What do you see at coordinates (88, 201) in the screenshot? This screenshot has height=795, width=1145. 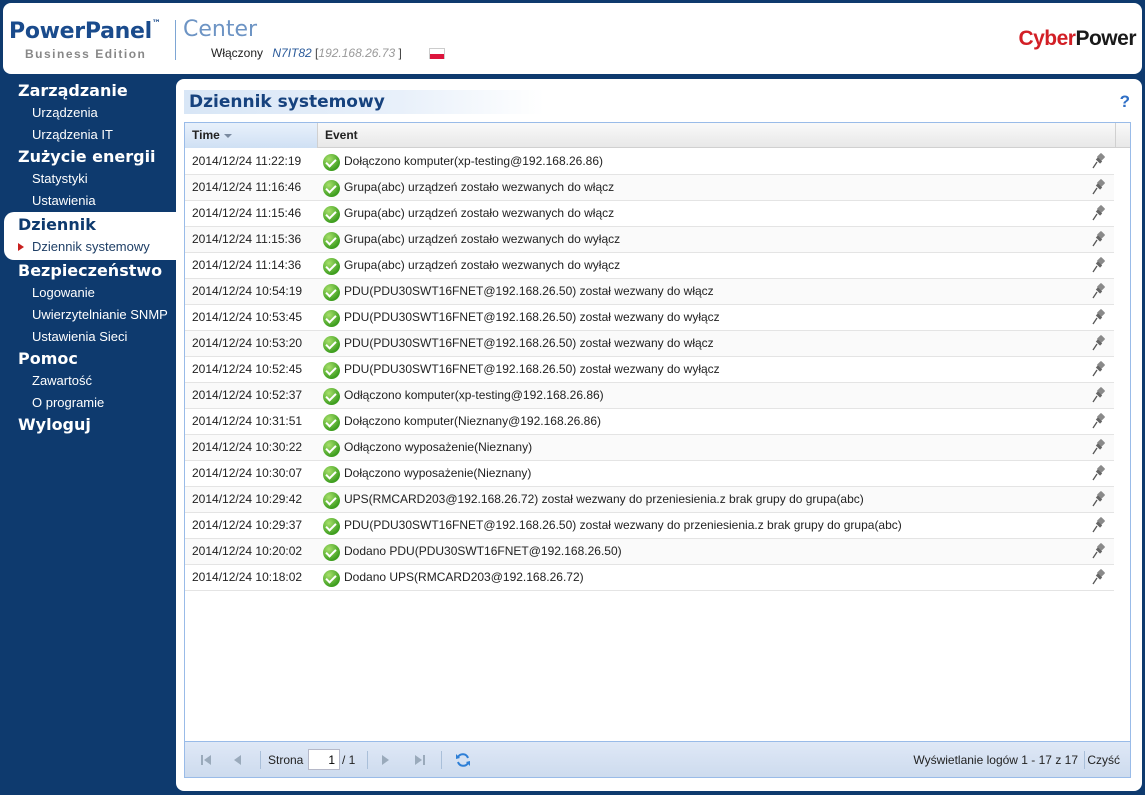 I see `nav-item-ustawienia: Ustawienia` at bounding box center [88, 201].